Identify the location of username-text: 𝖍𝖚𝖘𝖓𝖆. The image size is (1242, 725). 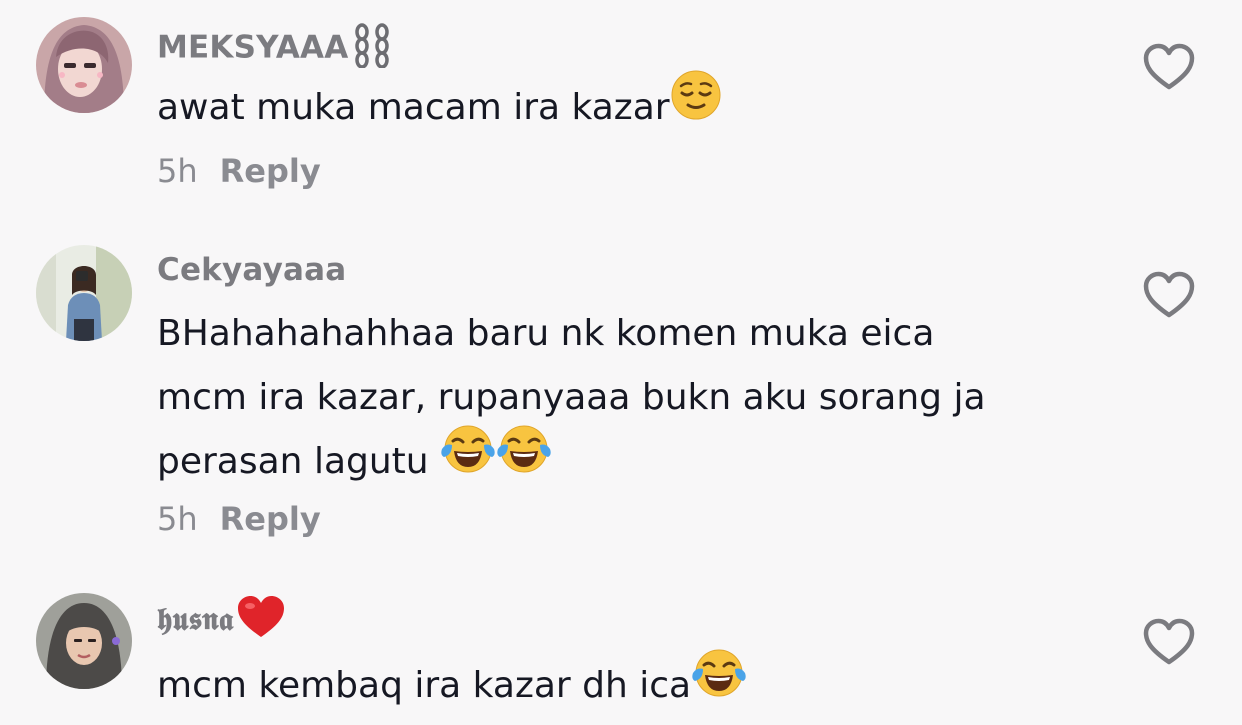
(195, 619).